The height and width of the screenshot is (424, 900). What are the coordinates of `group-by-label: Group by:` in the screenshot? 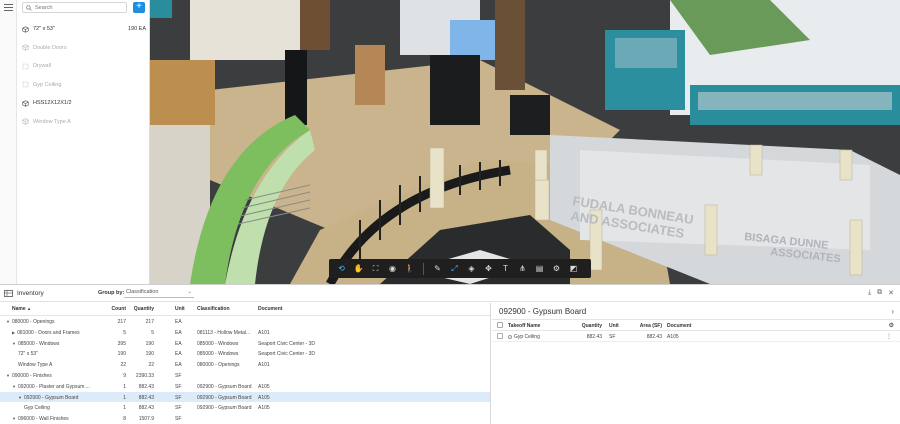 It's located at (111, 293).